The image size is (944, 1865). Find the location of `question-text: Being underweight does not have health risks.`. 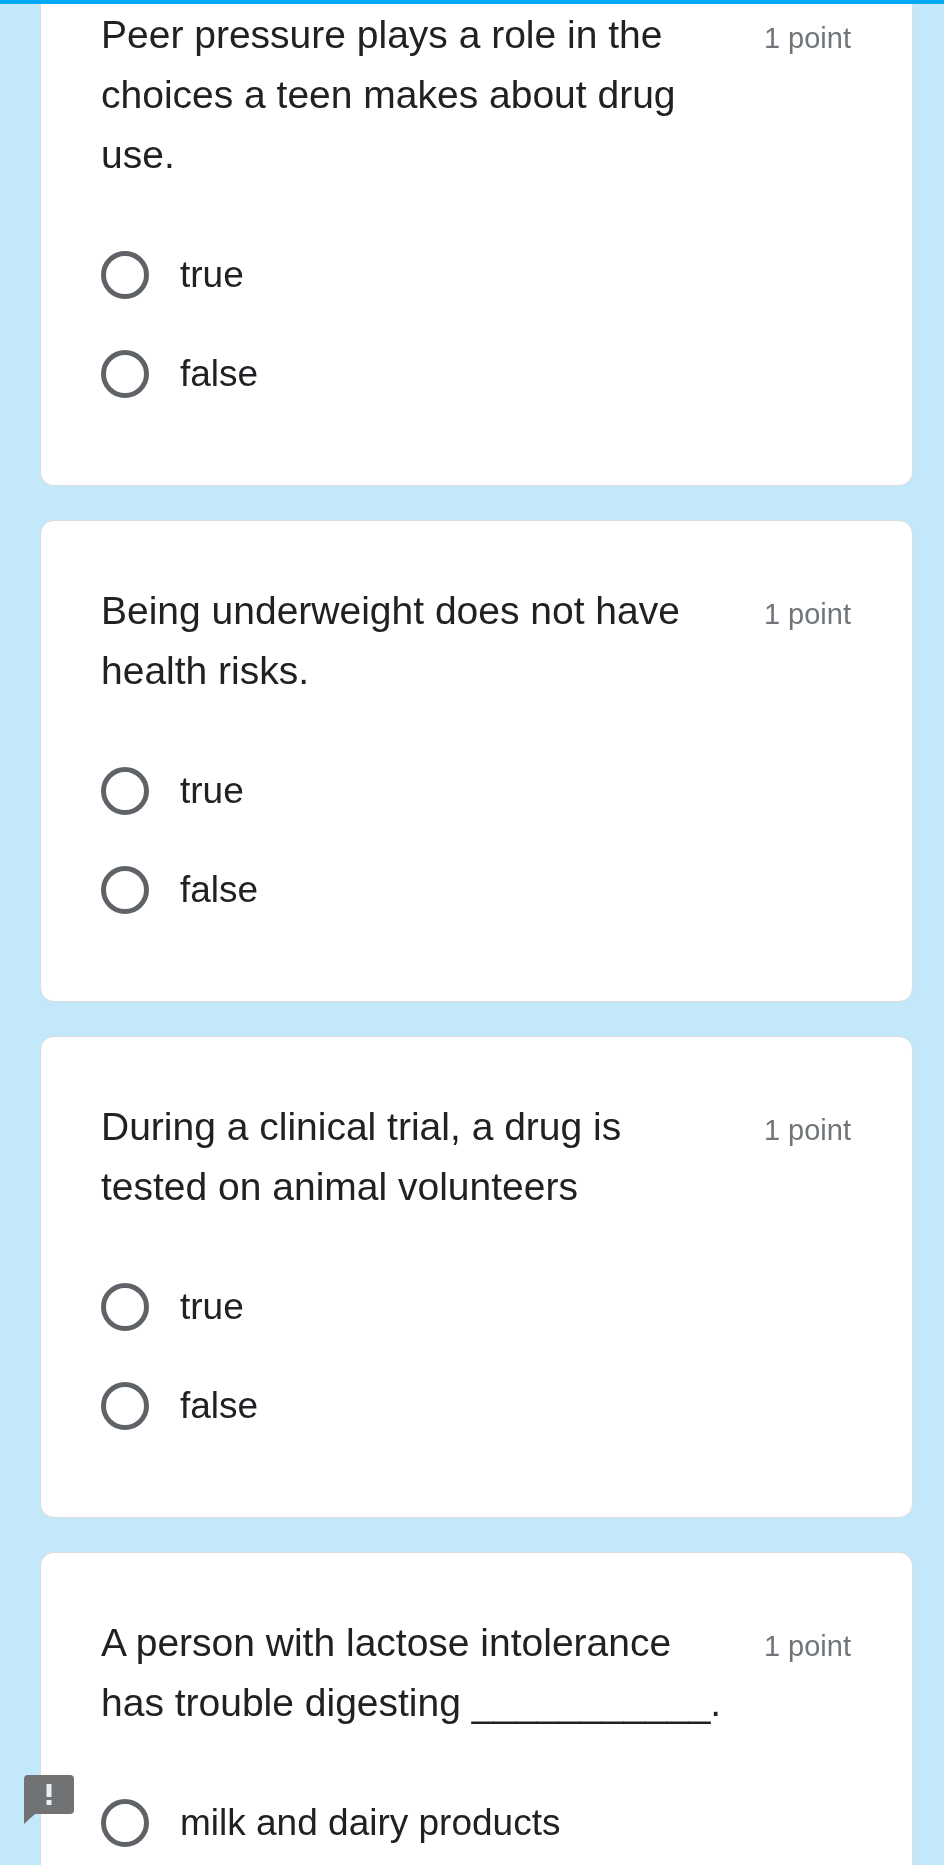

question-text: Being underweight does not have health risks. is located at coordinates (391, 641).